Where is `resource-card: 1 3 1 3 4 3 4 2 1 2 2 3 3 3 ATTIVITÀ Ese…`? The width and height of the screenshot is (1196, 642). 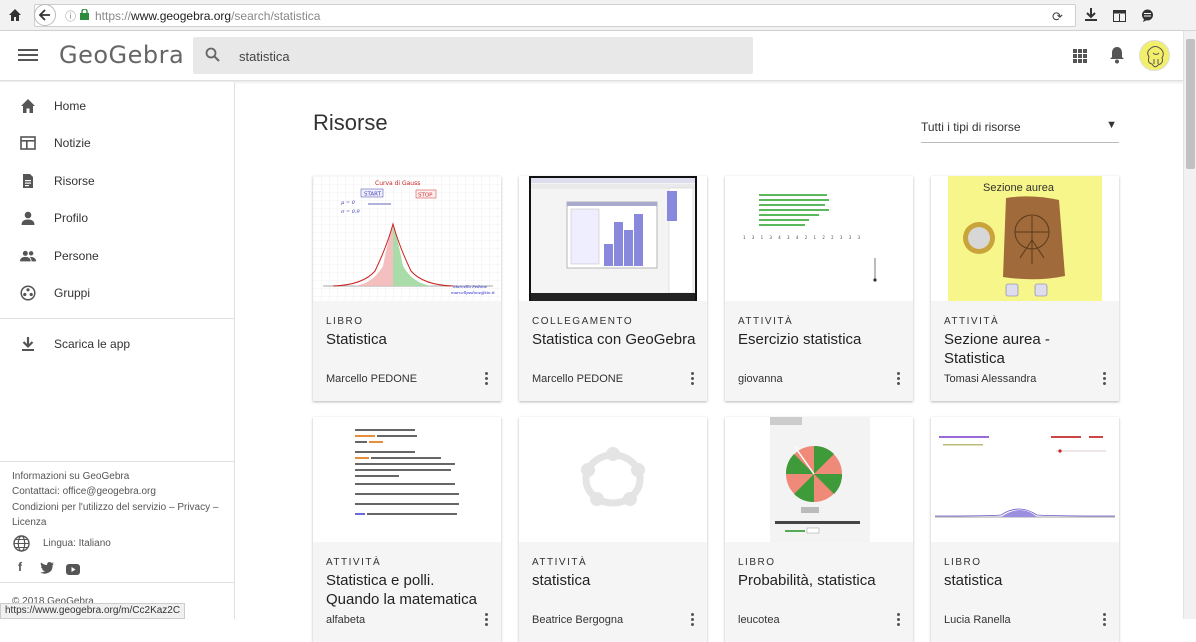 resource-card: 1 3 1 3 4 3 4 2 1 2 2 3 3 3 ATTIVITÀ Ese… is located at coordinates (819, 288).